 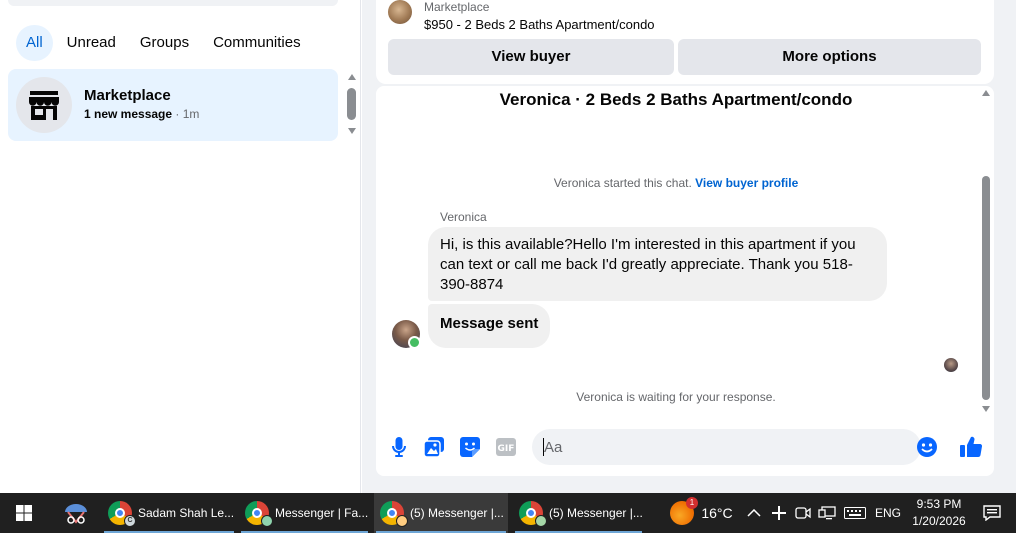 I want to click on sender-avatar, so click(x=406, y=334).